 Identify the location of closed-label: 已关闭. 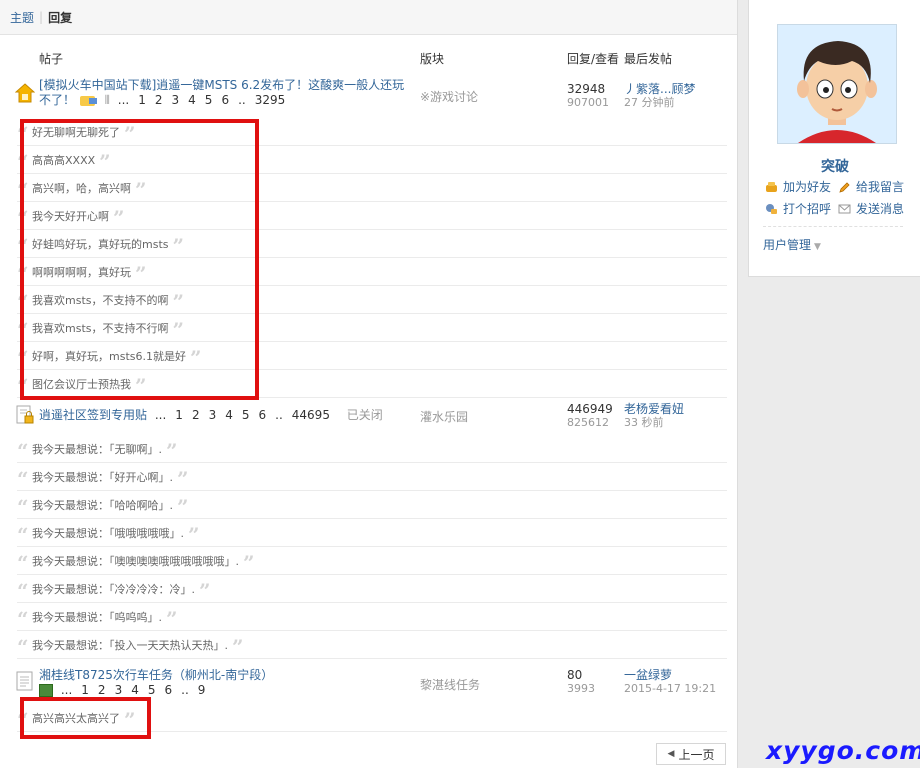
(364, 415).